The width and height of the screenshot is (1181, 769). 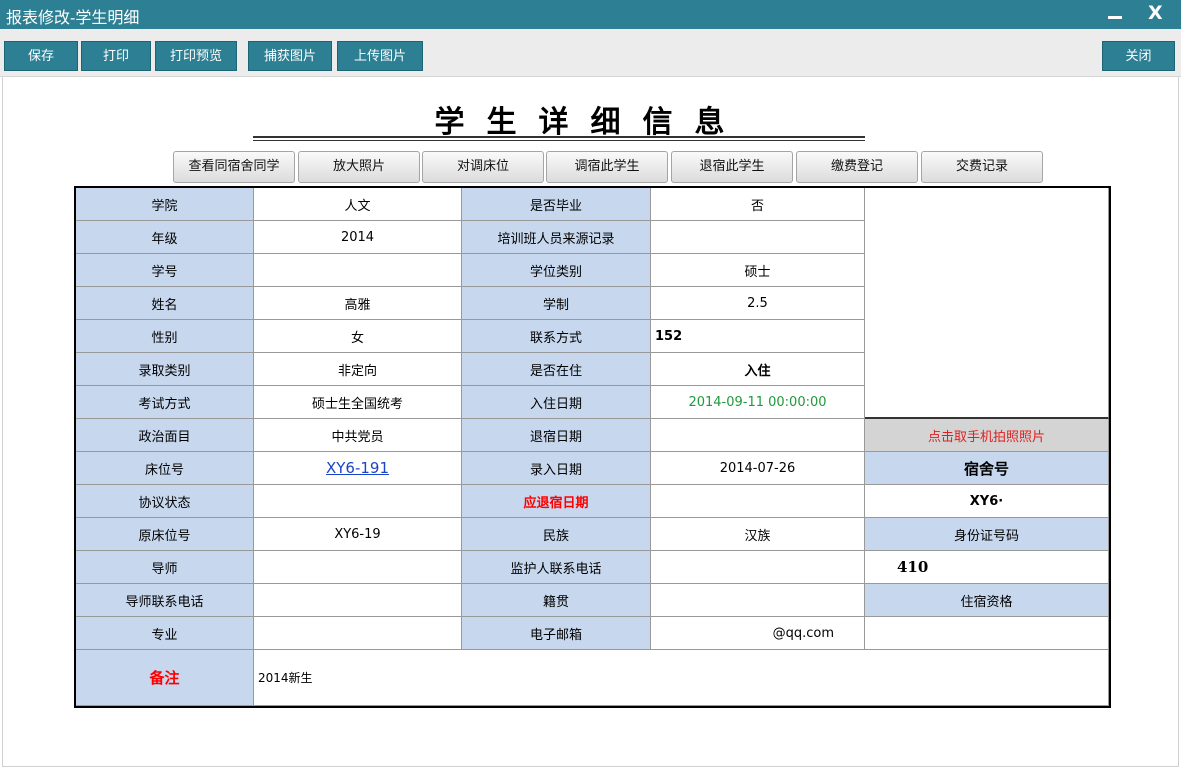 What do you see at coordinates (987, 600) in the screenshot?
I see `label-qualification: 住宿资格` at bounding box center [987, 600].